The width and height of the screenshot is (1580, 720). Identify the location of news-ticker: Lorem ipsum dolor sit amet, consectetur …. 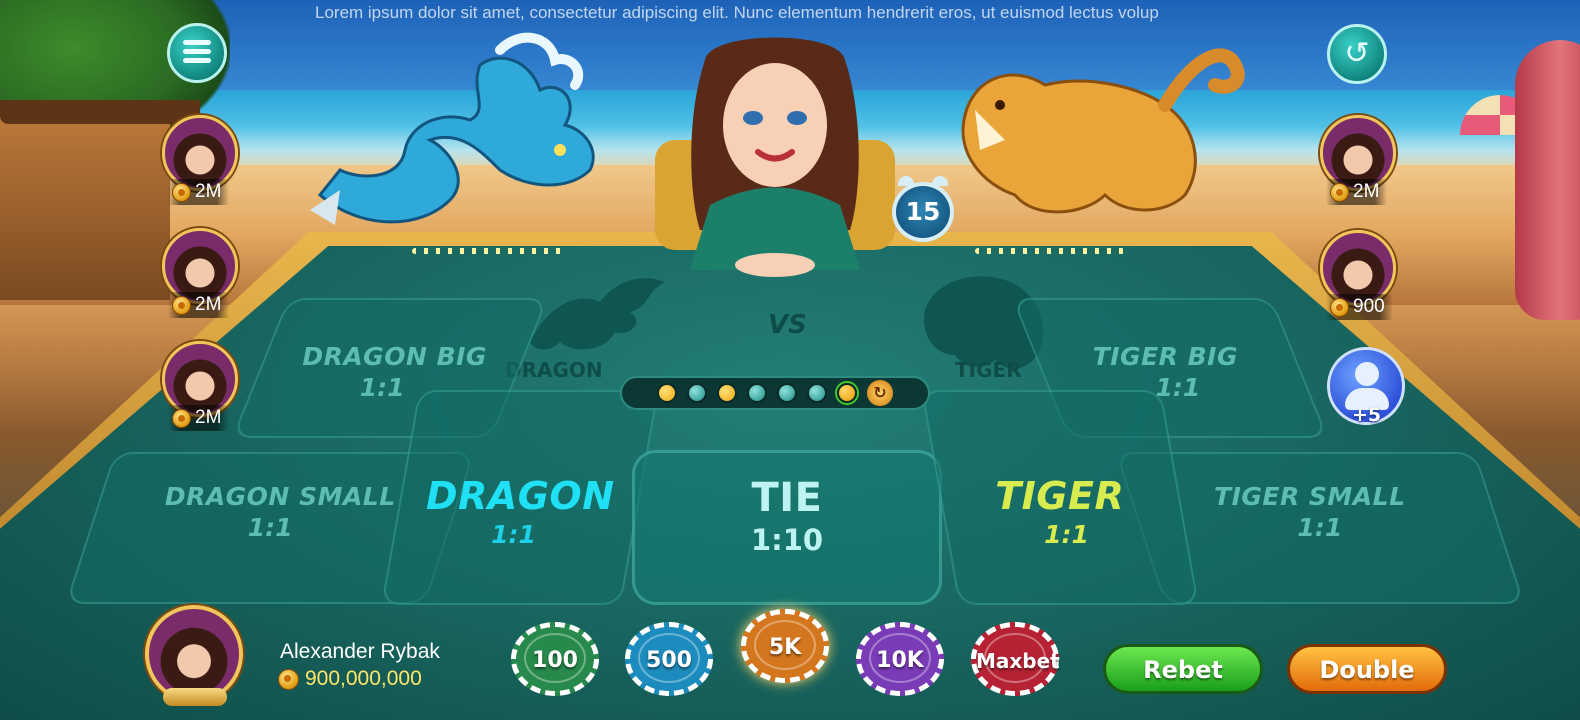
(737, 12).